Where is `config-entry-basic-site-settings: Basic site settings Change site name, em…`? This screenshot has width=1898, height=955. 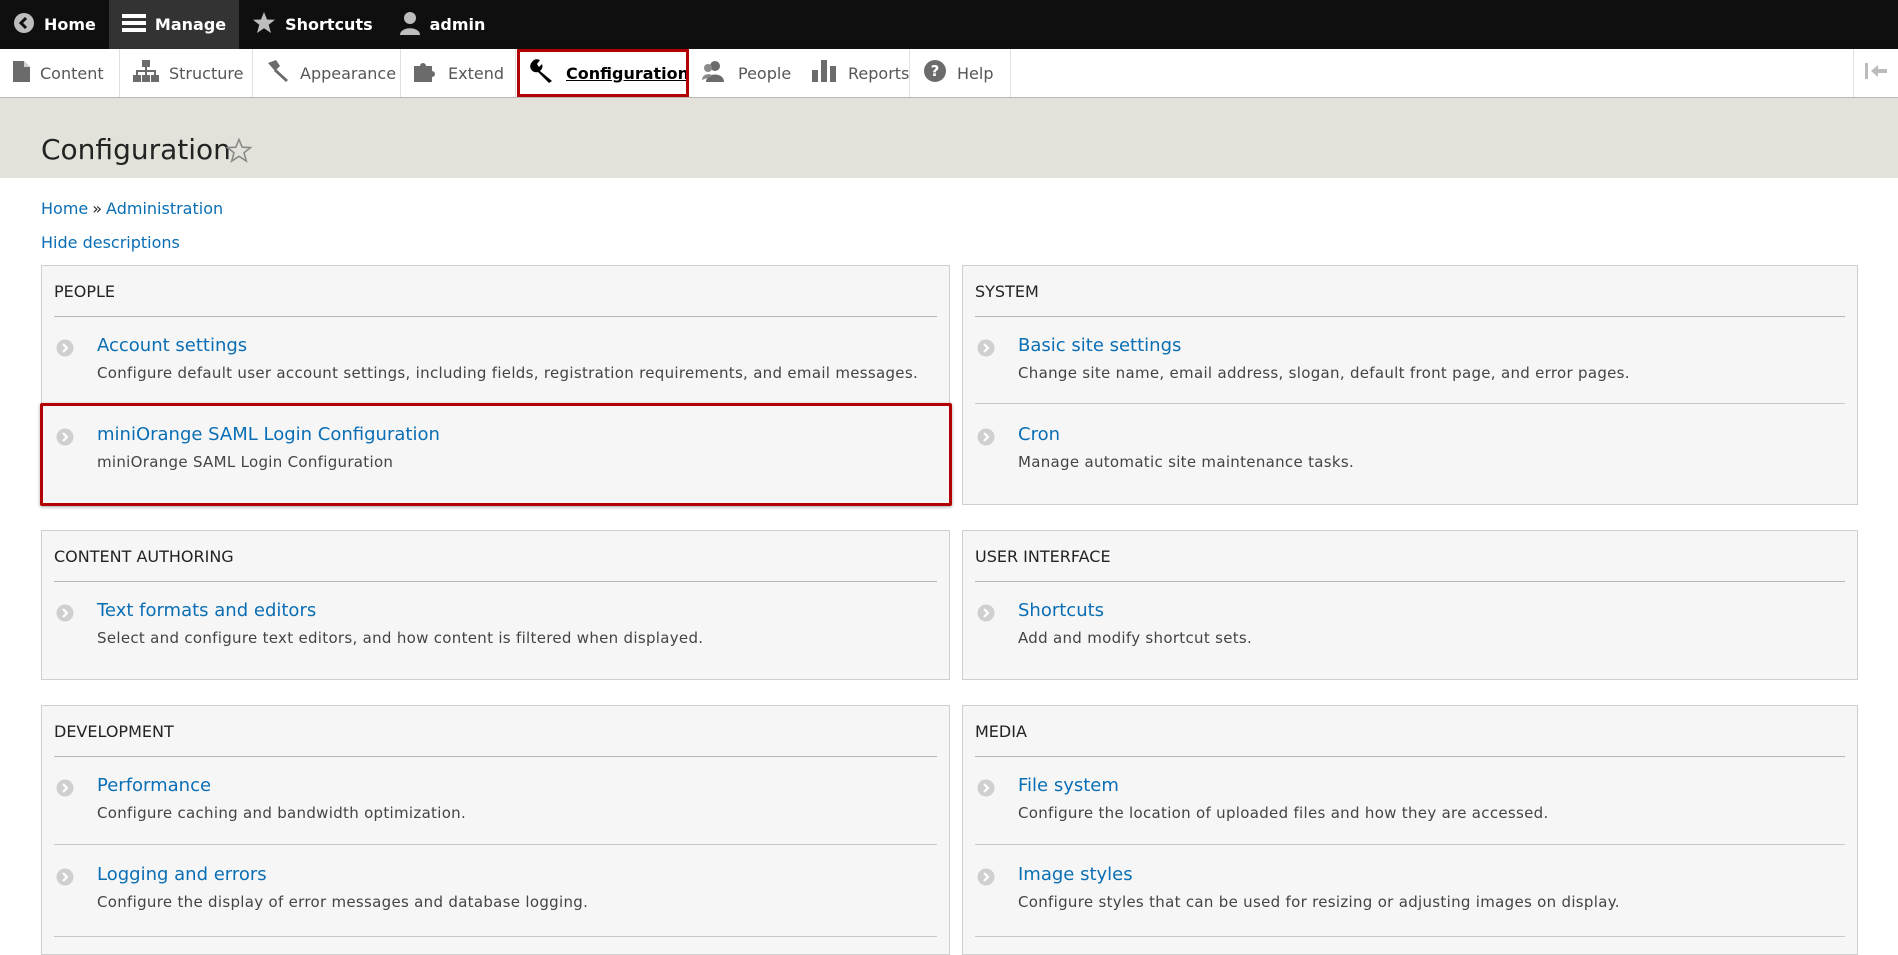 config-entry-basic-site-settings: Basic site settings Change site name, em… is located at coordinates (1410, 363).